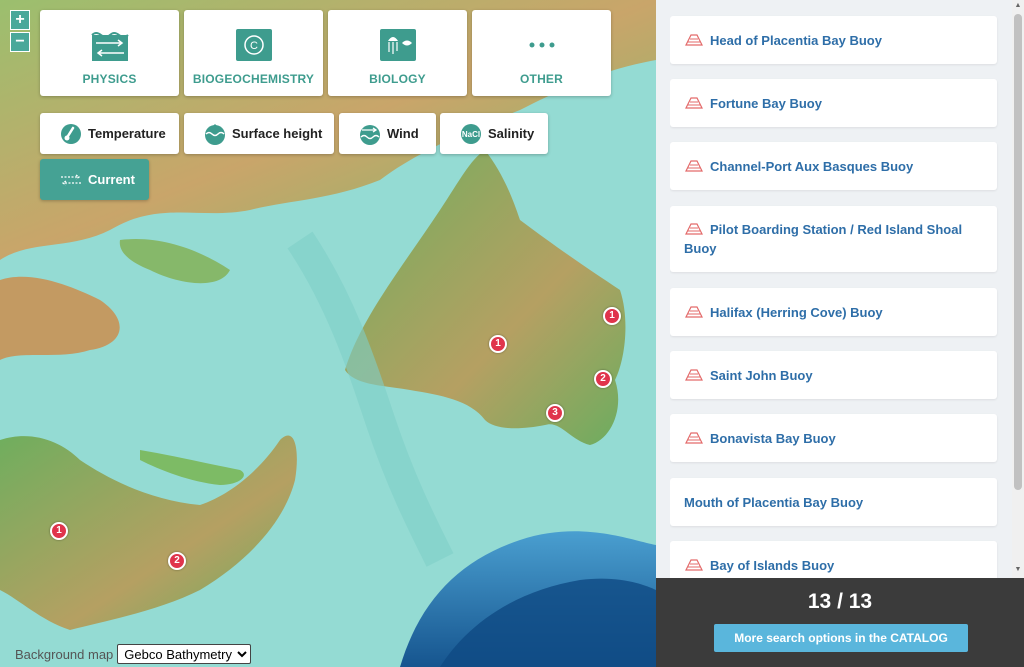 Image resolution: width=1024 pixels, height=667 pixels. I want to click on current-icon, so click(71, 179).